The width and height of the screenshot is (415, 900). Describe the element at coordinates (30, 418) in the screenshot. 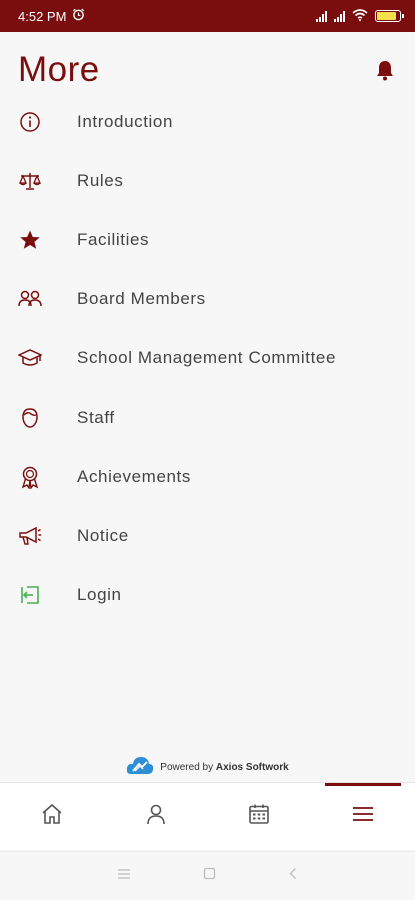

I see `staff-face-icon` at that location.